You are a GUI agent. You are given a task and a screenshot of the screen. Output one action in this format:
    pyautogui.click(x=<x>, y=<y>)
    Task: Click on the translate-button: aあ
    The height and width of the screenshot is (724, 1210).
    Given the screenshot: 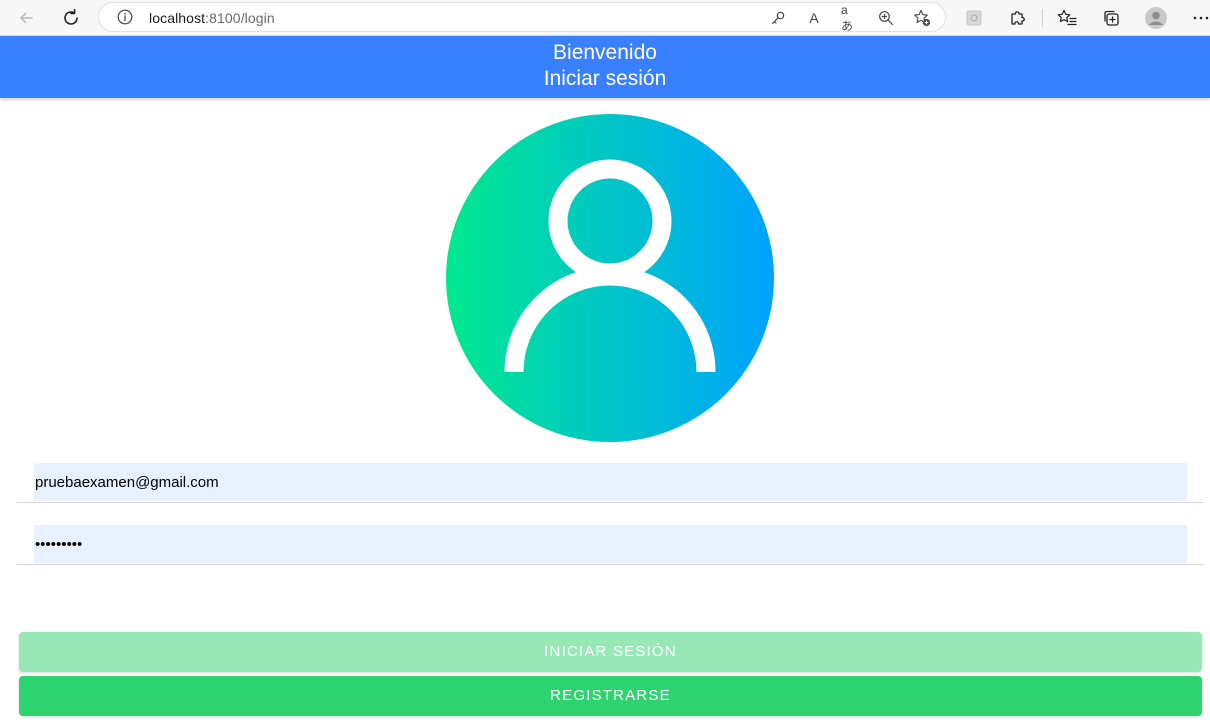 What is the action you would take?
    pyautogui.click(x=850, y=18)
    